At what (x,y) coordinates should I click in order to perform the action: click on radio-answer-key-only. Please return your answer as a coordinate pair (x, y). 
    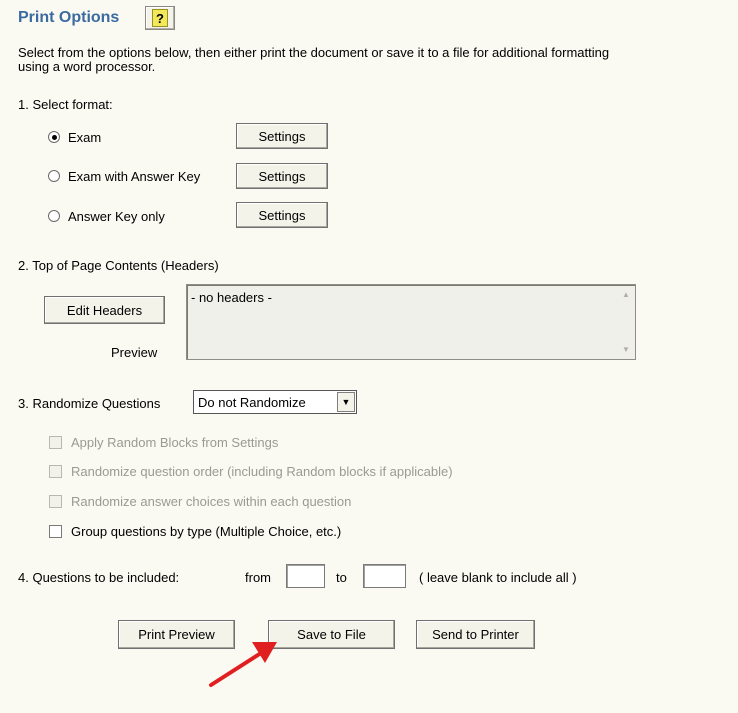
    Looking at the image, I should click on (54, 216).